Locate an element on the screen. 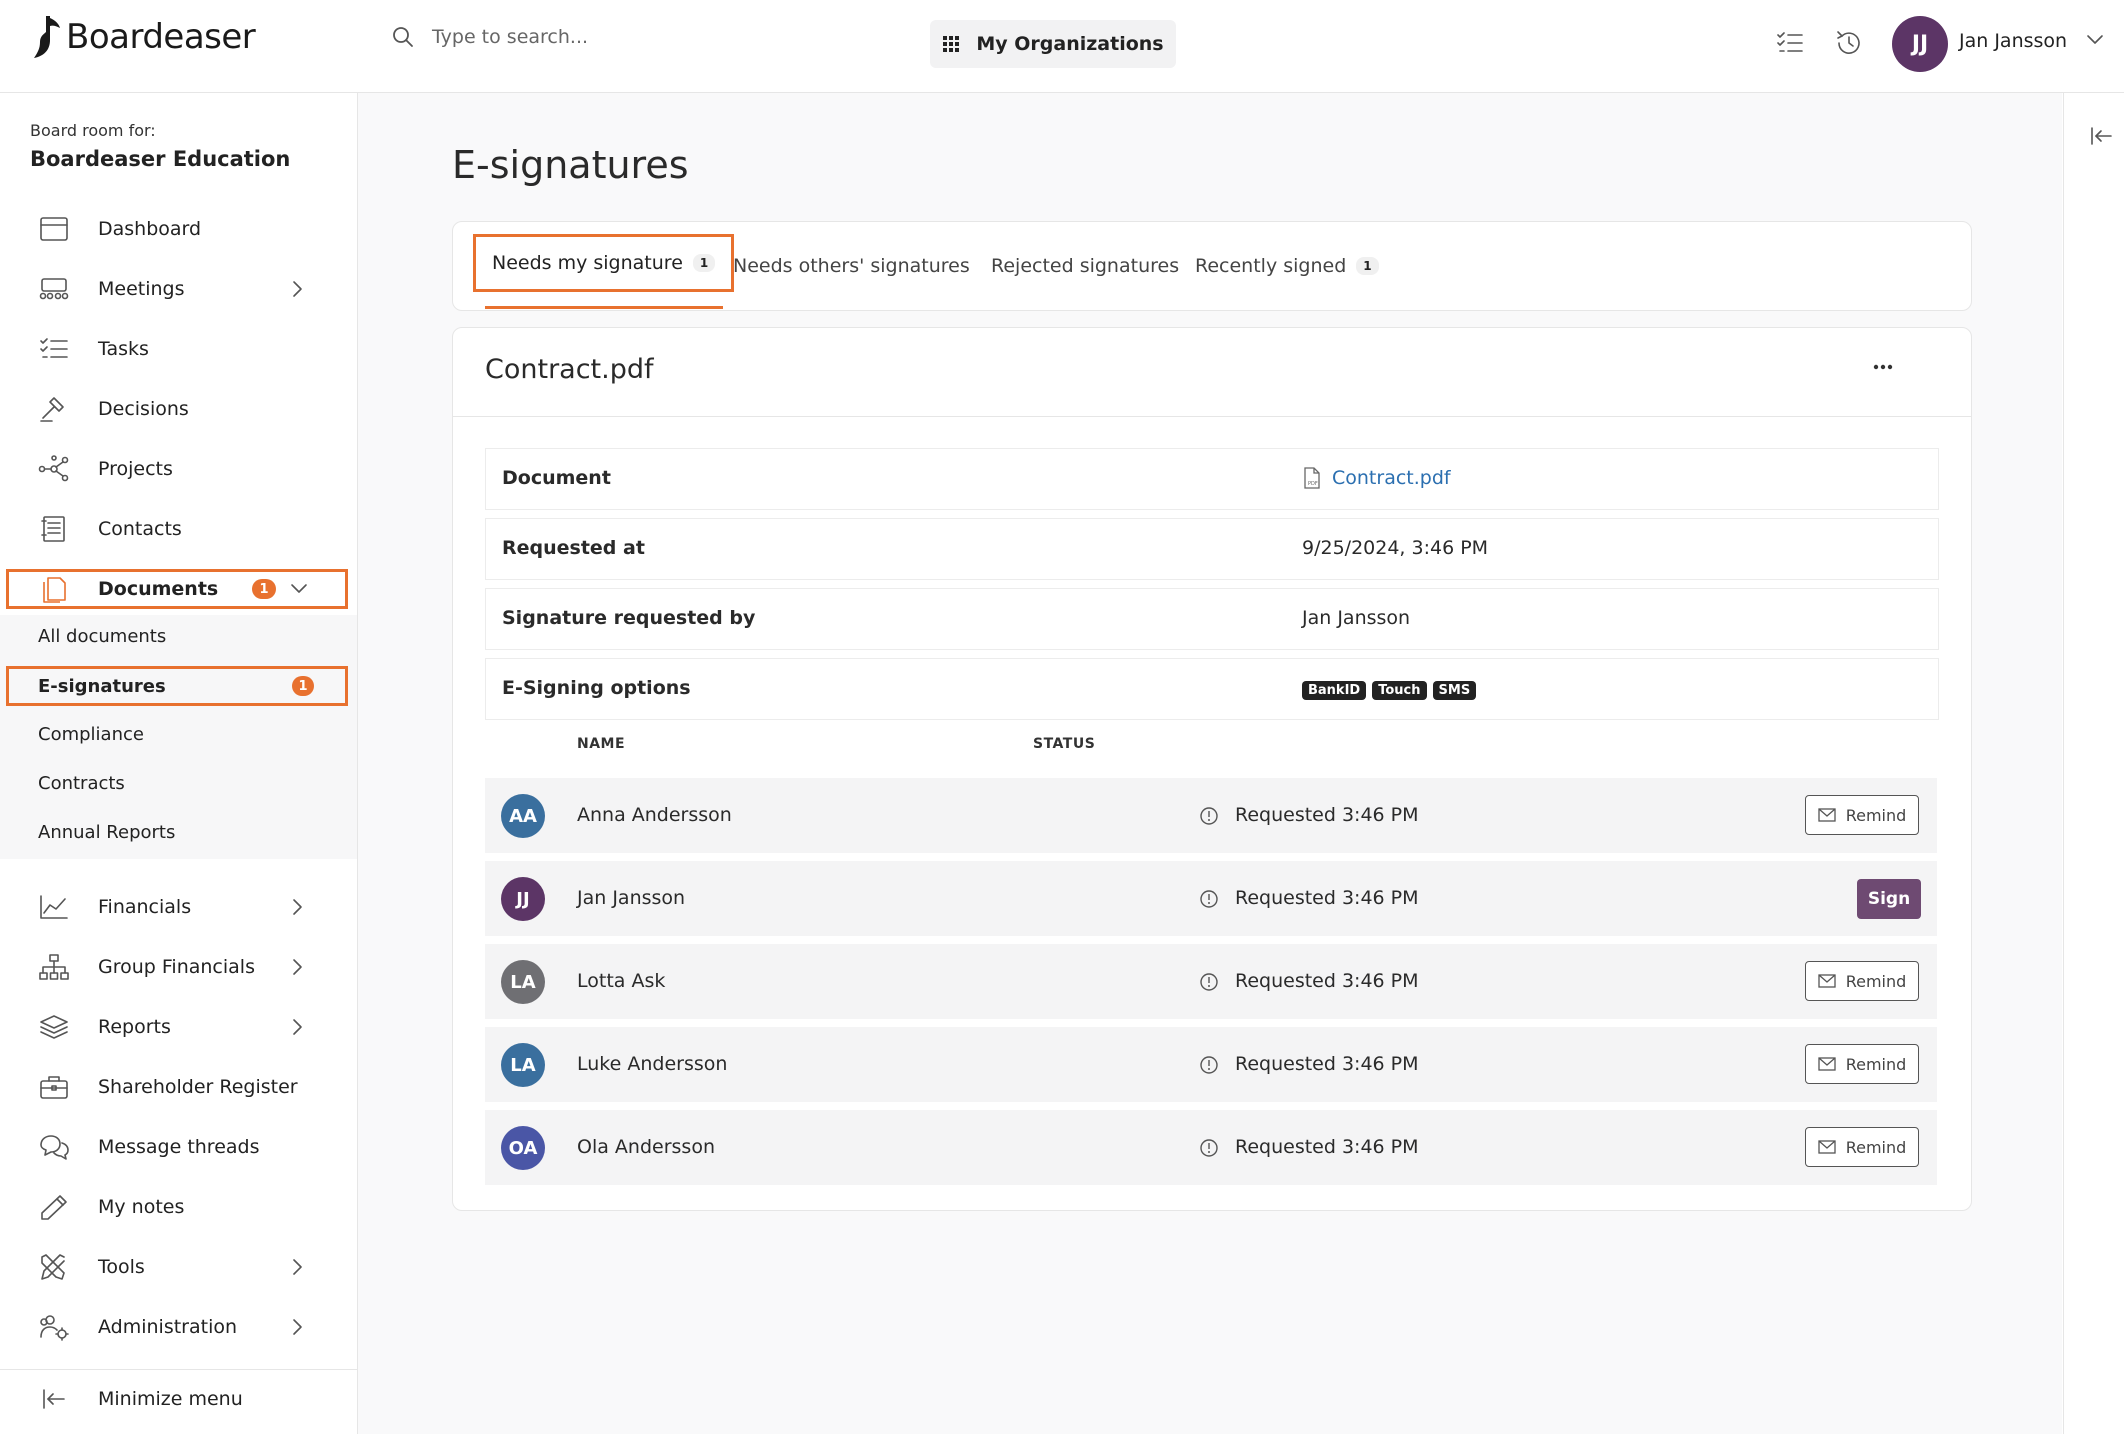 The height and width of the screenshot is (1434, 2124). sidebar-item-label: Reports is located at coordinates (134, 1027).